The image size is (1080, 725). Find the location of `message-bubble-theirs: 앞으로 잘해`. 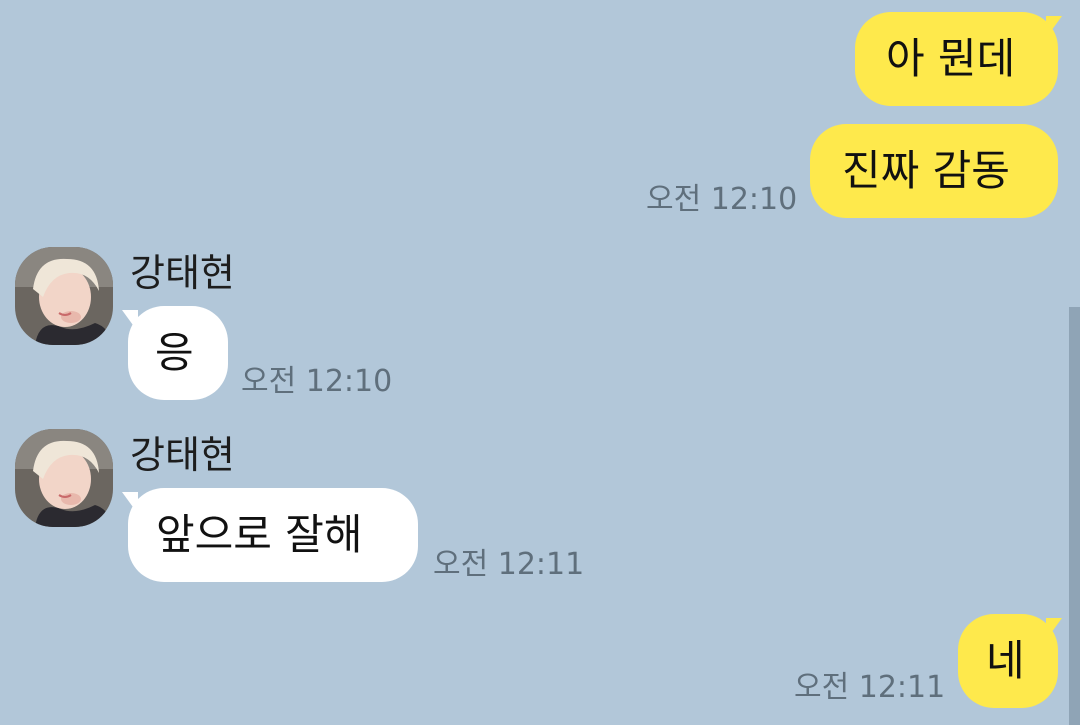

message-bubble-theirs: 앞으로 잘해 is located at coordinates (273, 535).